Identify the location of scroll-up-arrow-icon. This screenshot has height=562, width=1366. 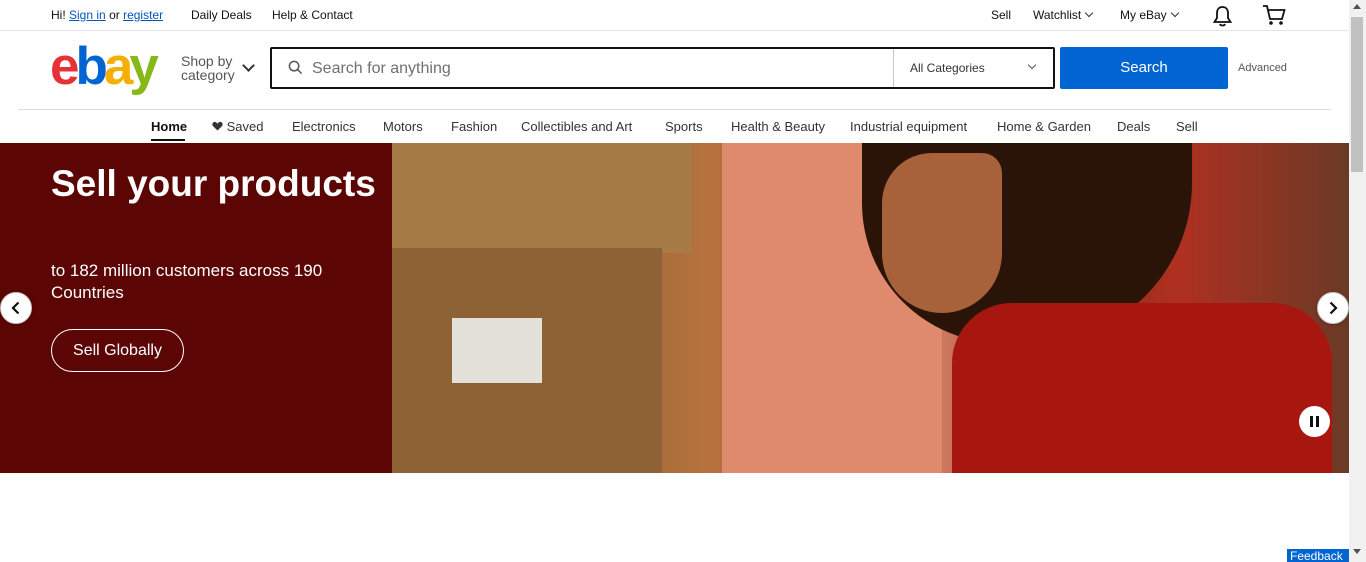
(1357, 6).